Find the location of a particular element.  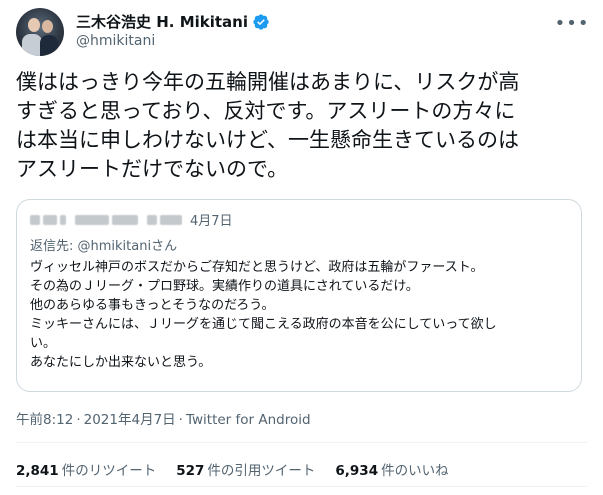

reply-to-line: 返信先: @hmikitaniさん is located at coordinates (103, 244).